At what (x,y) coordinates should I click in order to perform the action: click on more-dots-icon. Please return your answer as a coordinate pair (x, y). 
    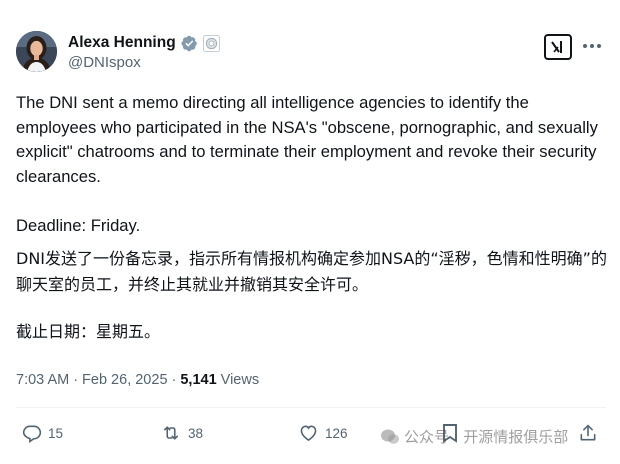
    Looking at the image, I should click on (592, 46).